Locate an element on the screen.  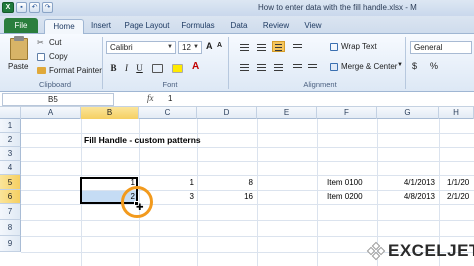
column-header-h: H is located at coordinates (456, 113).